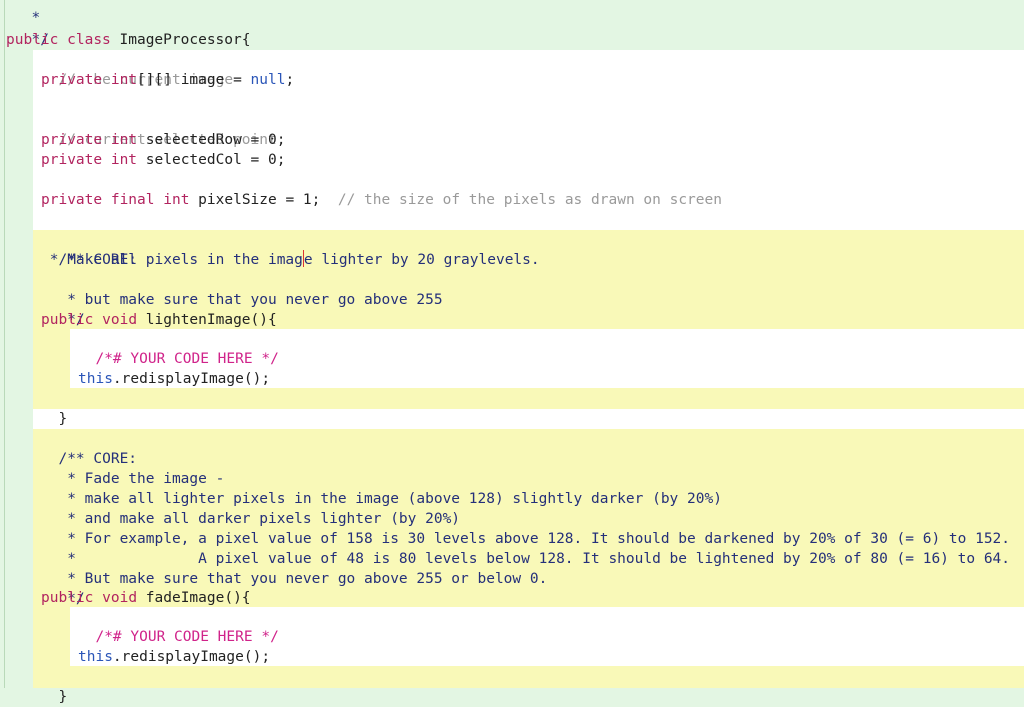  I want to click on image-field-line: private int[][] image = null;, so click(167, 80).